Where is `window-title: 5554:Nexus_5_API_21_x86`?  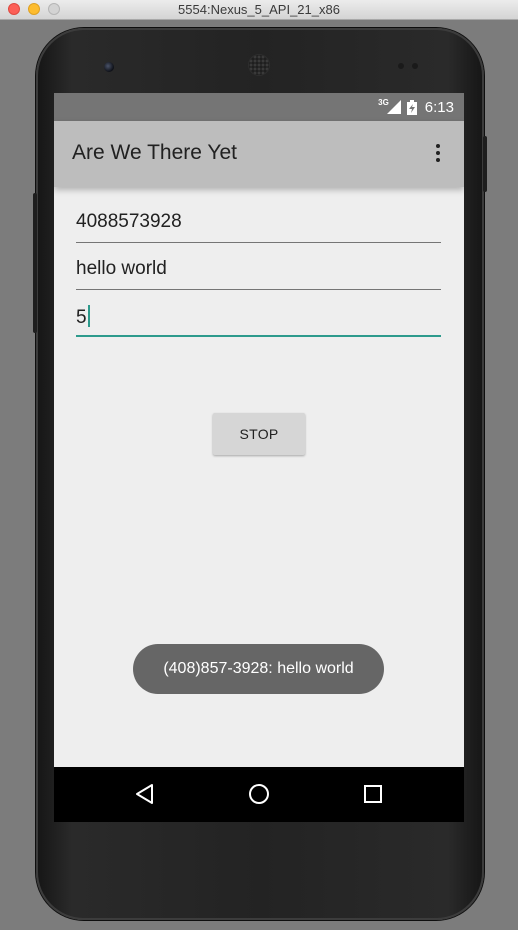 window-title: 5554:Nexus_5_API_21_x86 is located at coordinates (259, 9).